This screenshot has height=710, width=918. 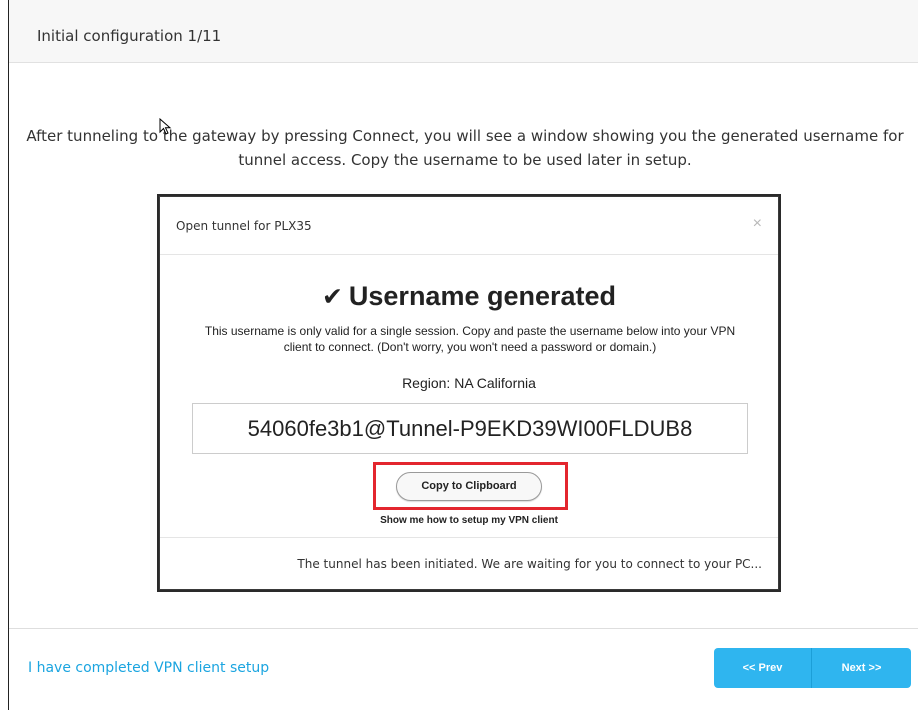 What do you see at coordinates (469, 383) in the screenshot?
I see `region-label: Region: NA California` at bounding box center [469, 383].